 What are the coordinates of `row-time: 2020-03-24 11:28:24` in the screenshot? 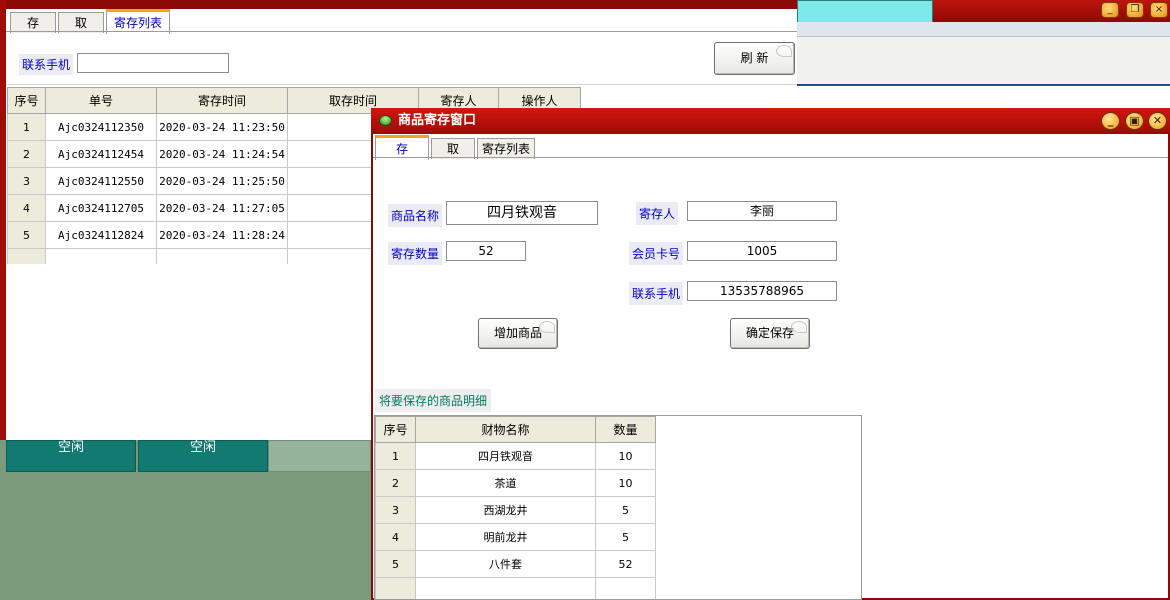 It's located at (222, 235).